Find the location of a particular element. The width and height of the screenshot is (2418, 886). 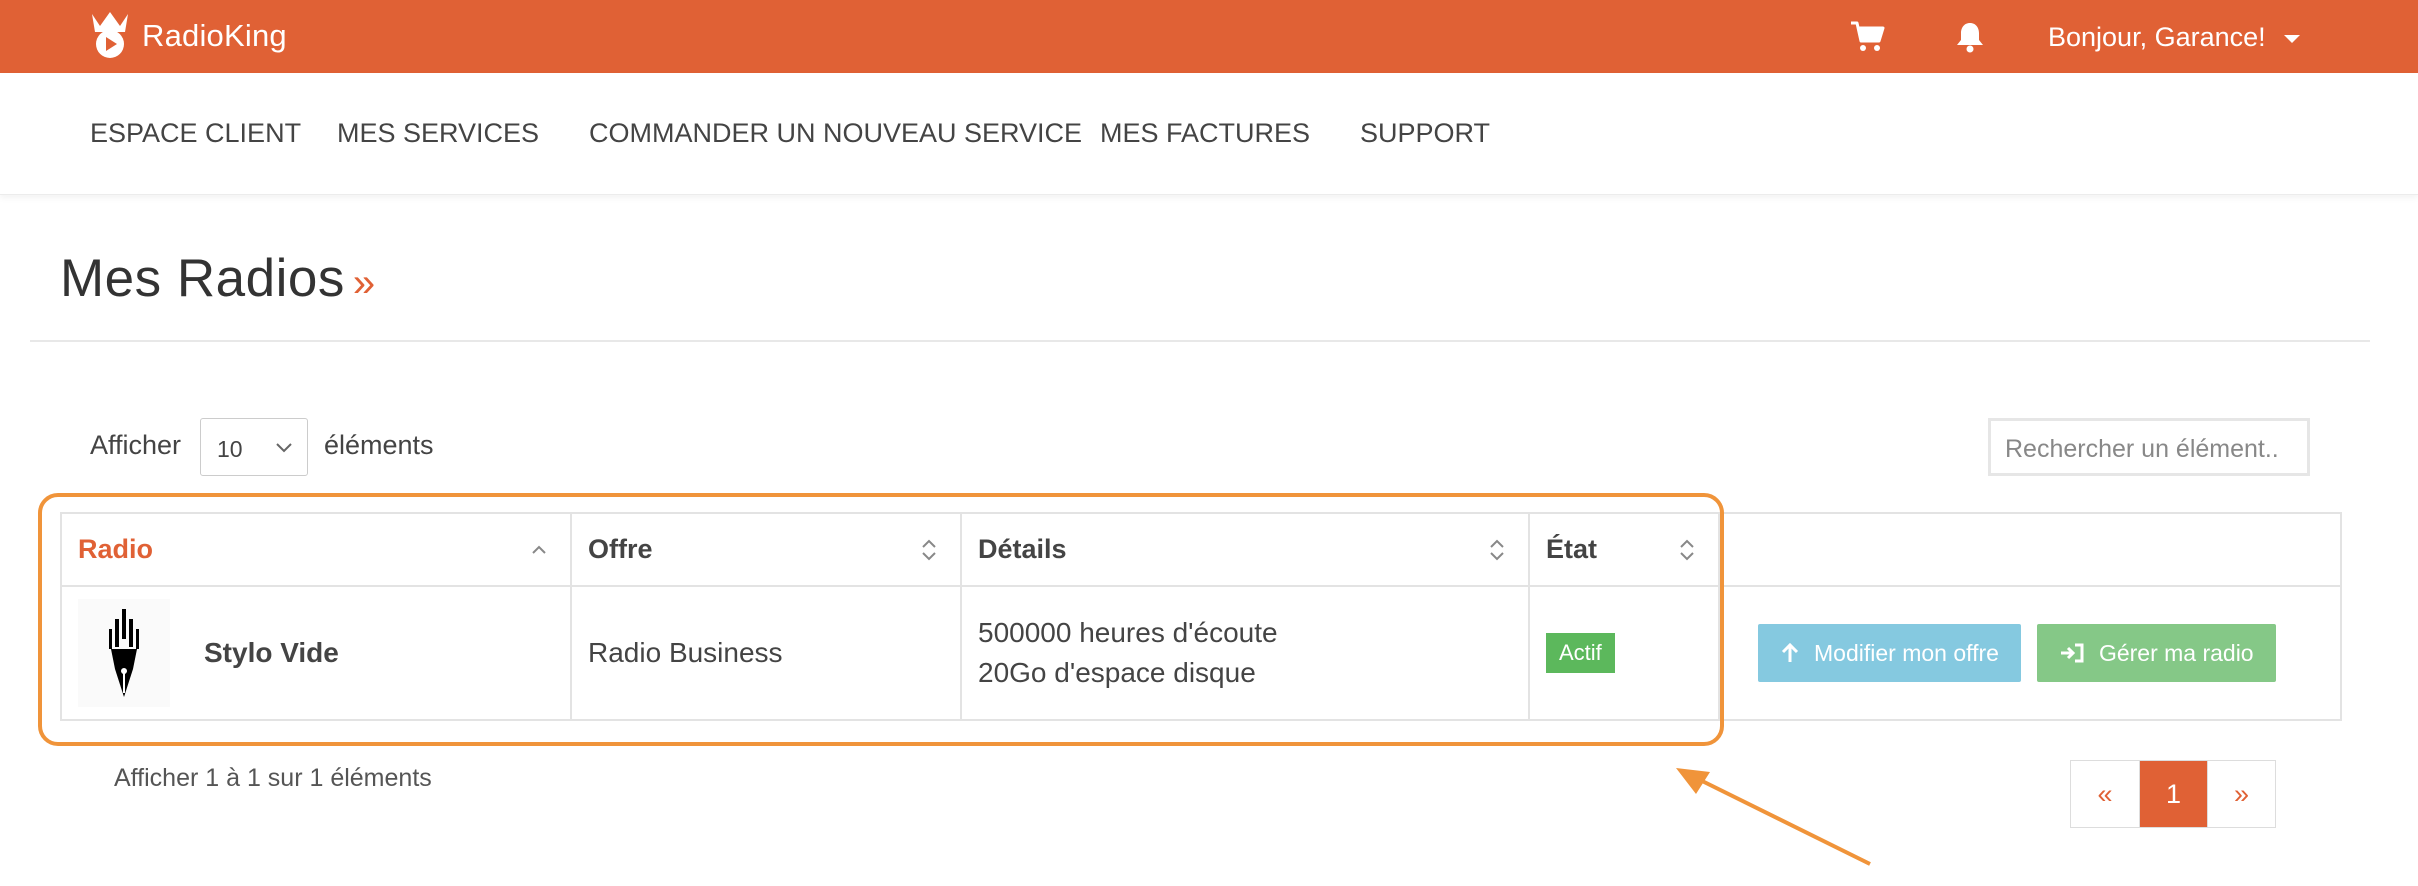

search-input: Rechercher un élément.. is located at coordinates (2149, 447).